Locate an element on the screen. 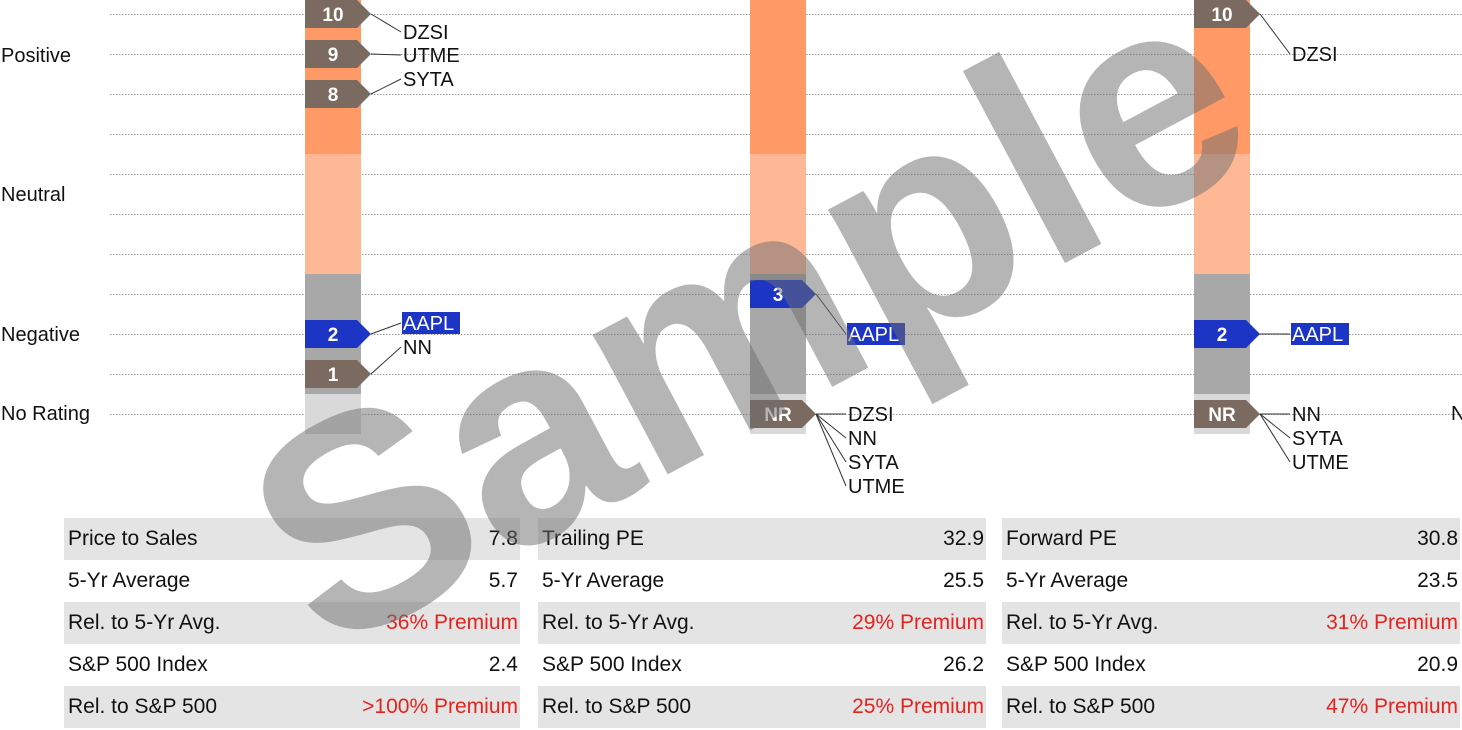 Image resolution: width=1462 pixels, height=730 pixels. row-value: 25% Premium is located at coordinates (918, 706).